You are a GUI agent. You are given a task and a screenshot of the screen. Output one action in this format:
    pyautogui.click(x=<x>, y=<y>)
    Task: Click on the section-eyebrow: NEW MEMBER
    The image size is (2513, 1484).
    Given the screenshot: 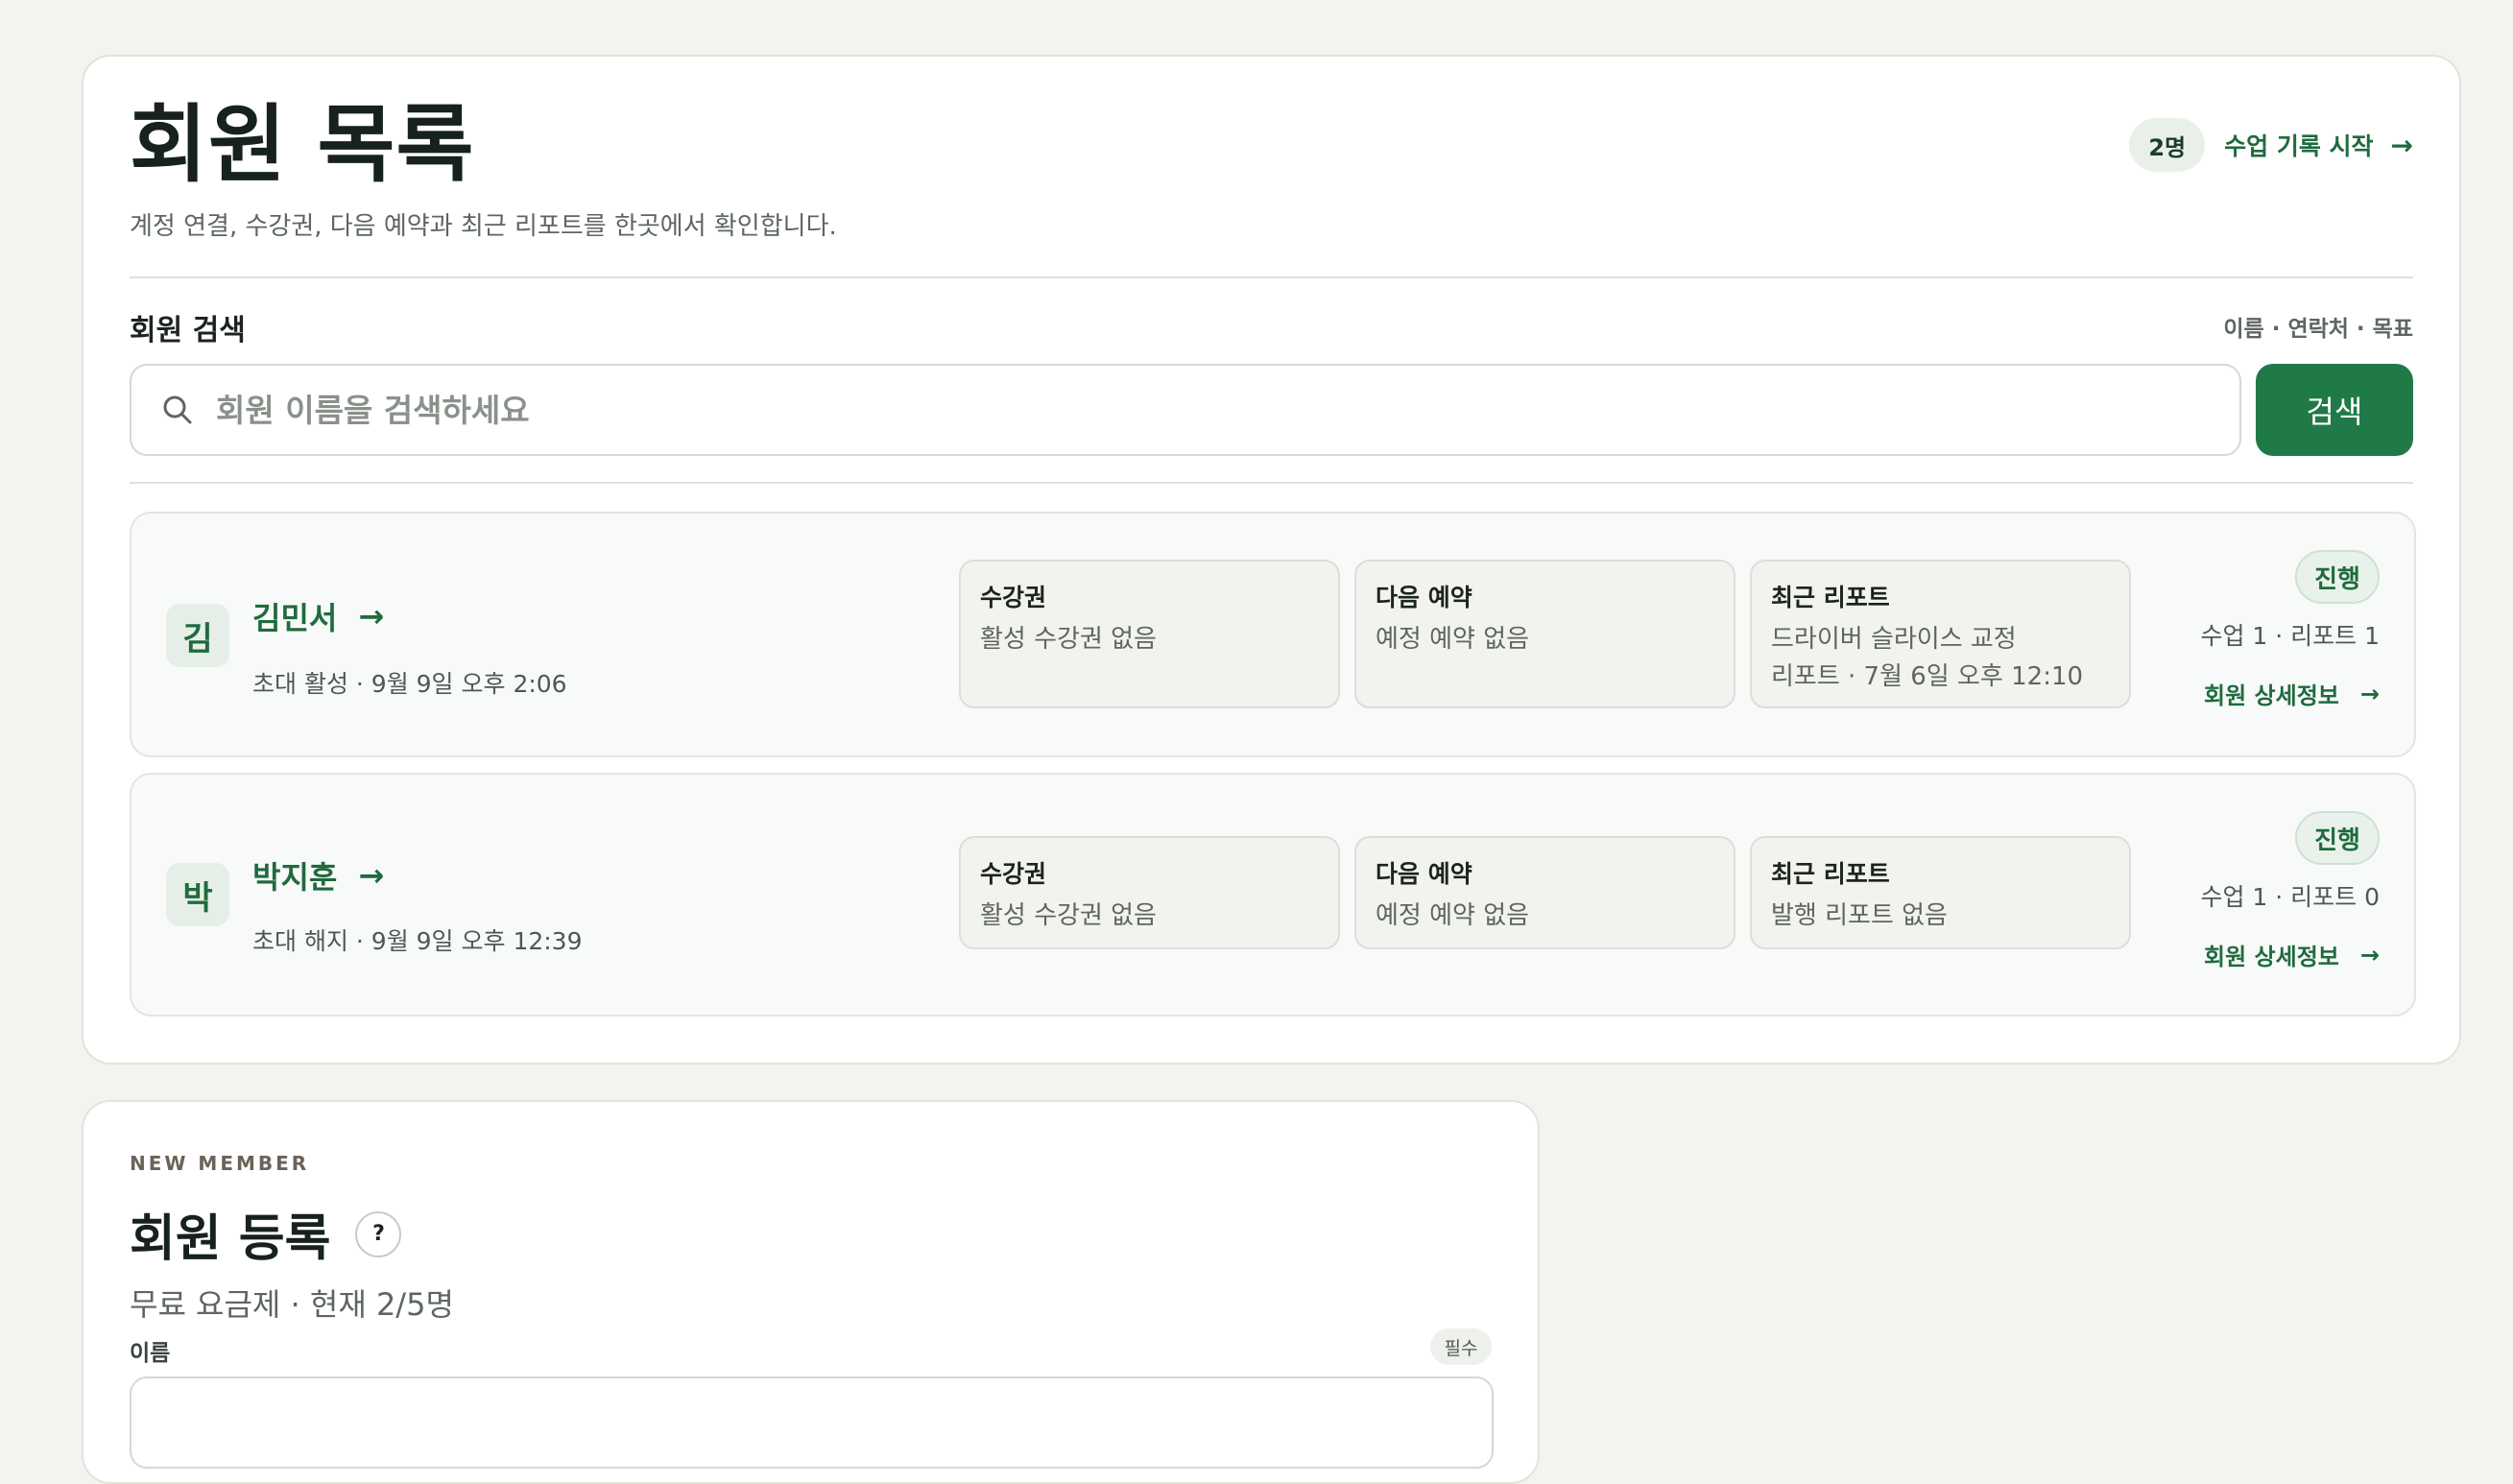 What is the action you would take?
    pyautogui.click(x=220, y=1163)
    